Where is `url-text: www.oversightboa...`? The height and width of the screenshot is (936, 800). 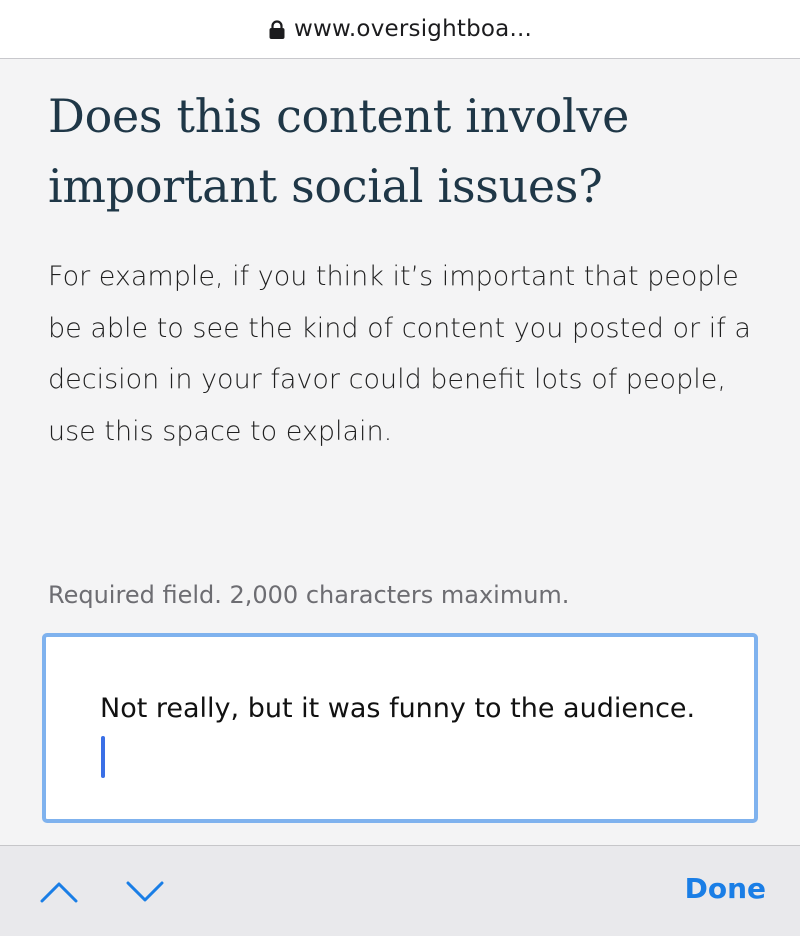 url-text: www.oversightboa... is located at coordinates (413, 29).